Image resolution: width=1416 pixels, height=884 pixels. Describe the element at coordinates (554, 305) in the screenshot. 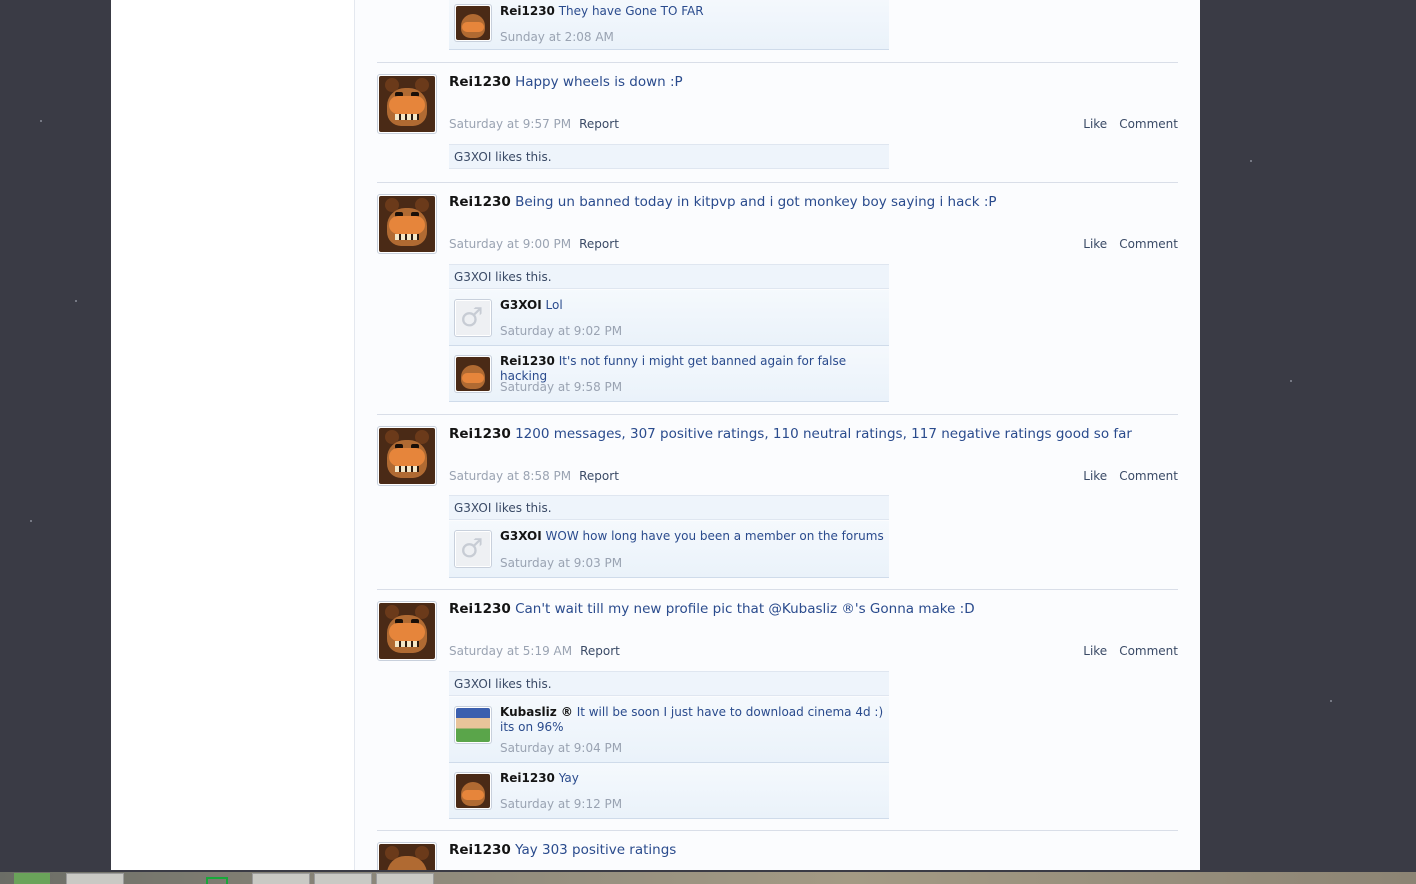

I see `comment-text: Lol` at that location.